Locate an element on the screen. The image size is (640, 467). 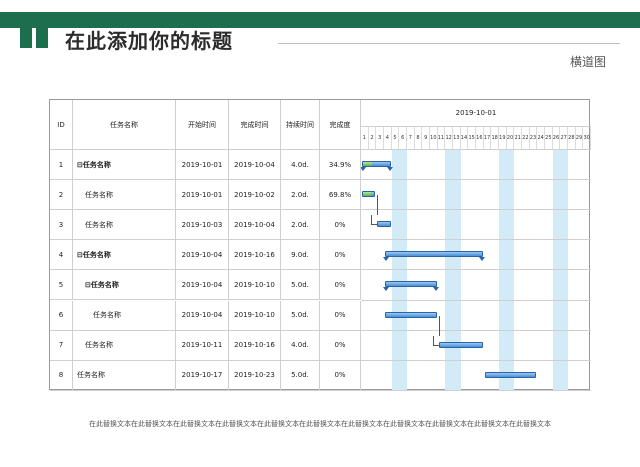
timeline-day-24: 24 is located at coordinates (541, 138).